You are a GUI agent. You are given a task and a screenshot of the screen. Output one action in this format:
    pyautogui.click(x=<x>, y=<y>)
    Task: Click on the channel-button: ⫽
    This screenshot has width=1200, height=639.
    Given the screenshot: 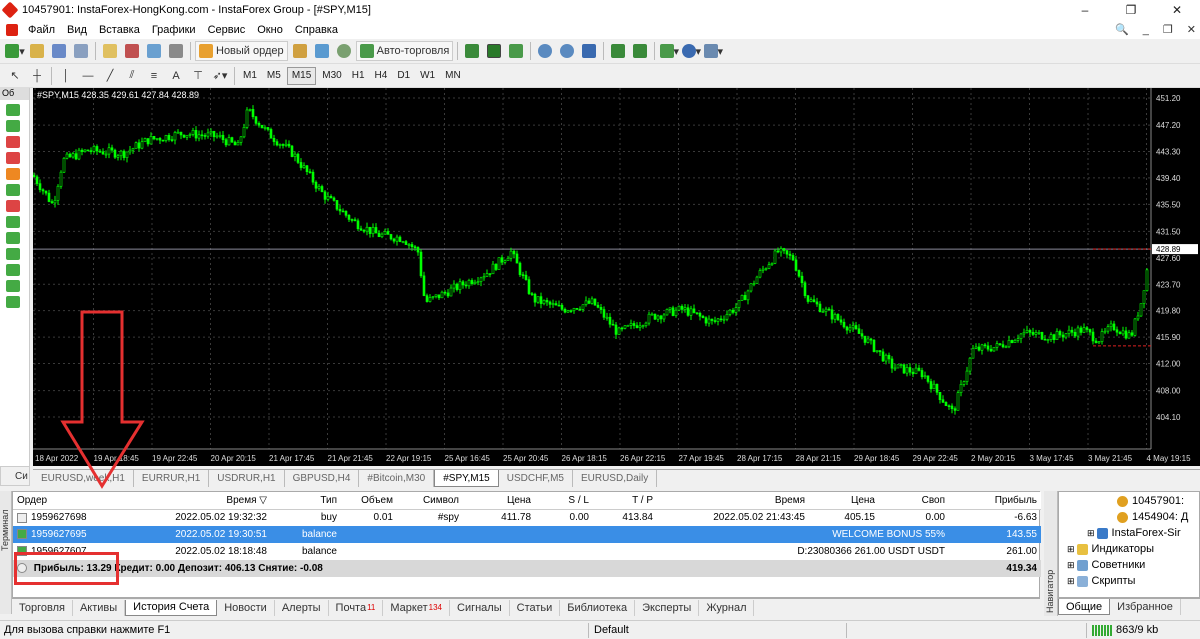 What is the action you would take?
    pyautogui.click(x=132, y=76)
    